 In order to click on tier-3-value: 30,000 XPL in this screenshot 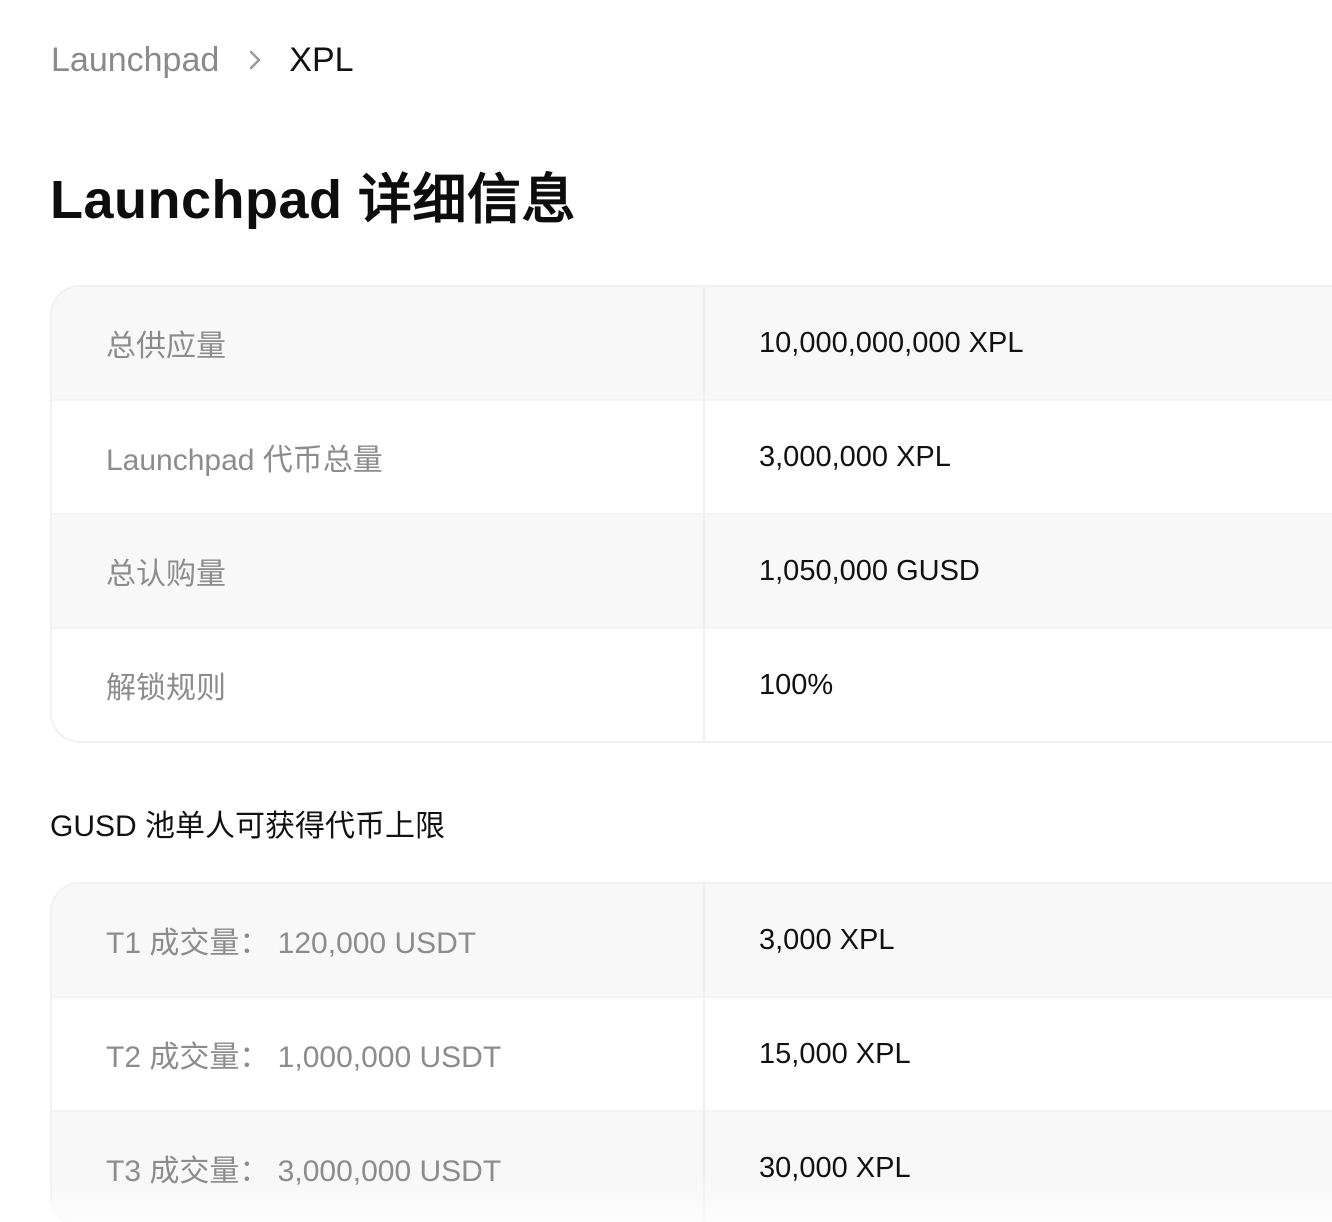, I will do `click(835, 1167)`.